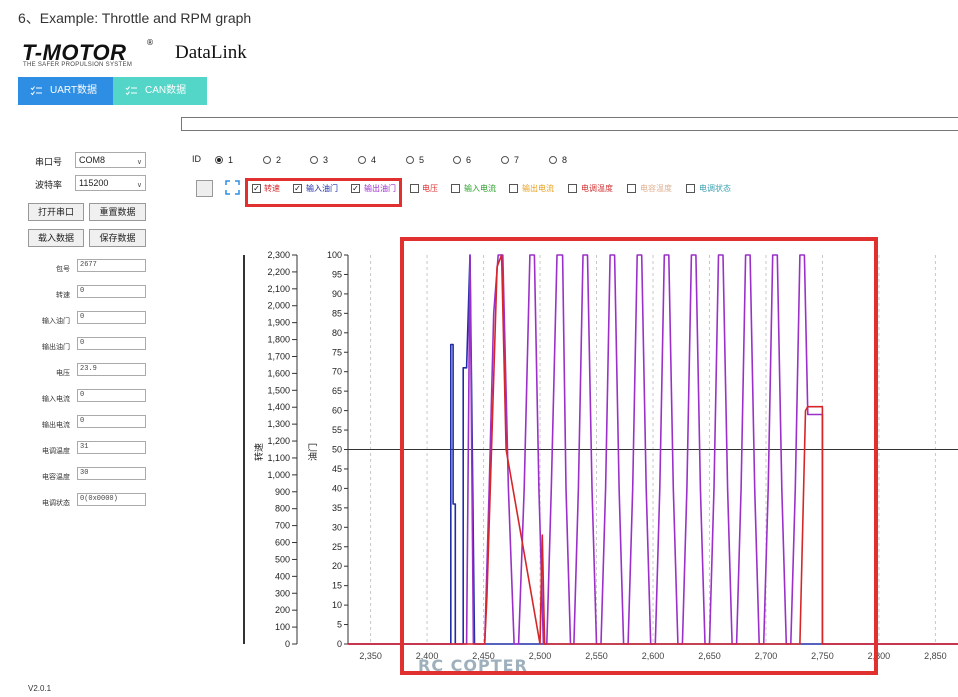  What do you see at coordinates (282, 576) in the screenshot?
I see `y-left-tick-label: 400` at bounding box center [282, 576].